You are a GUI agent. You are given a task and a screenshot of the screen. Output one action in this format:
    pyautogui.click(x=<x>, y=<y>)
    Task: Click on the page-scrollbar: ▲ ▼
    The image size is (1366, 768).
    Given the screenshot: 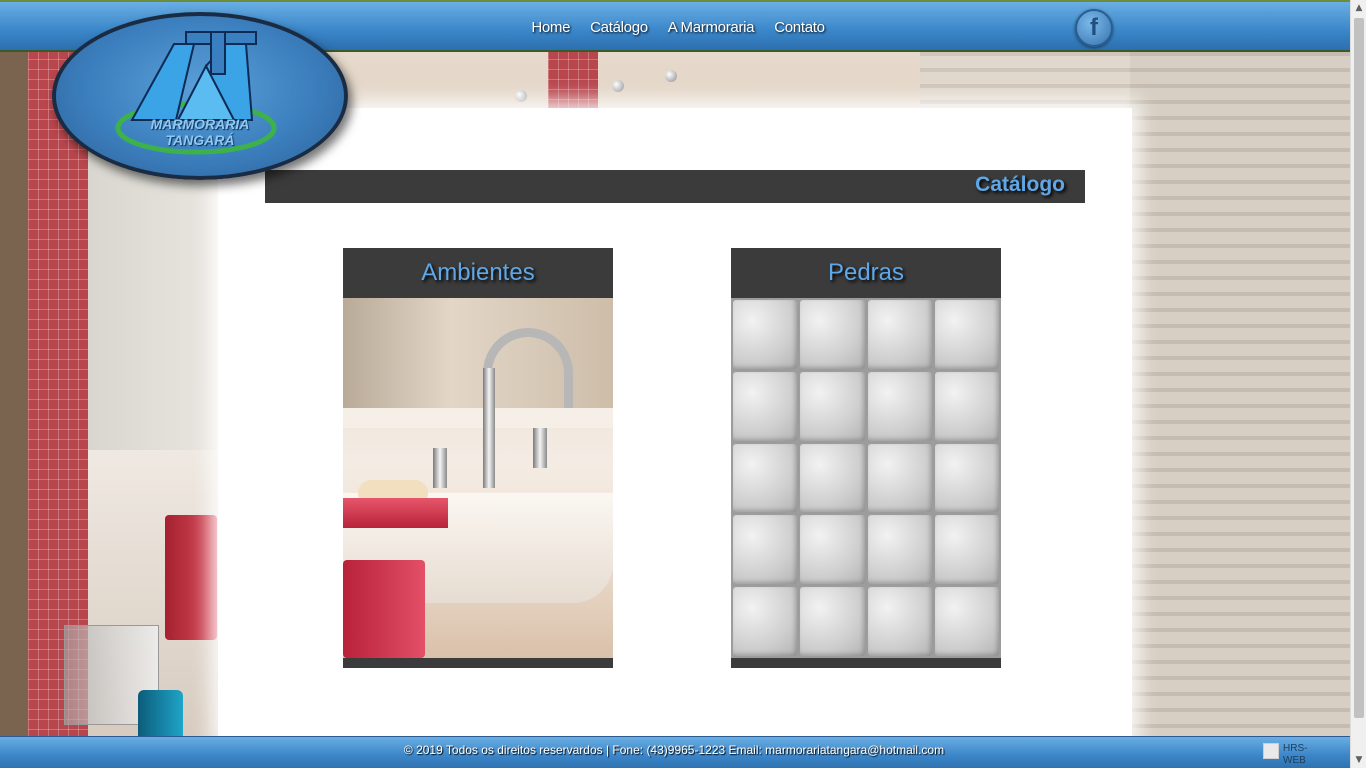 What is the action you would take?
    pyautogui.click(x=1358, y=384)
    